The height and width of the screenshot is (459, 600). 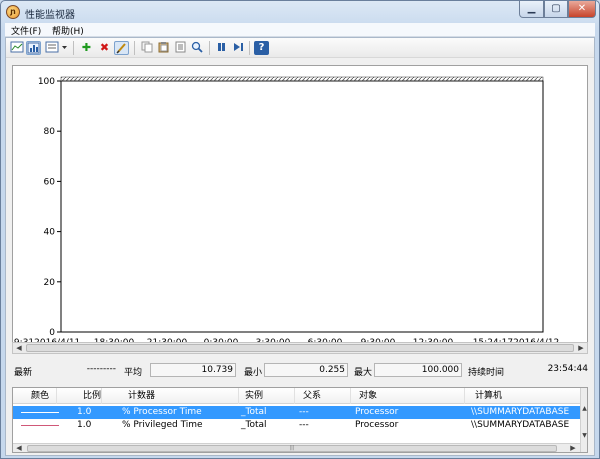 What do you see at coordinates (35, 396) in the screenshot?
I see `column-header-color: 颜色` at bounding box center [35, 396].